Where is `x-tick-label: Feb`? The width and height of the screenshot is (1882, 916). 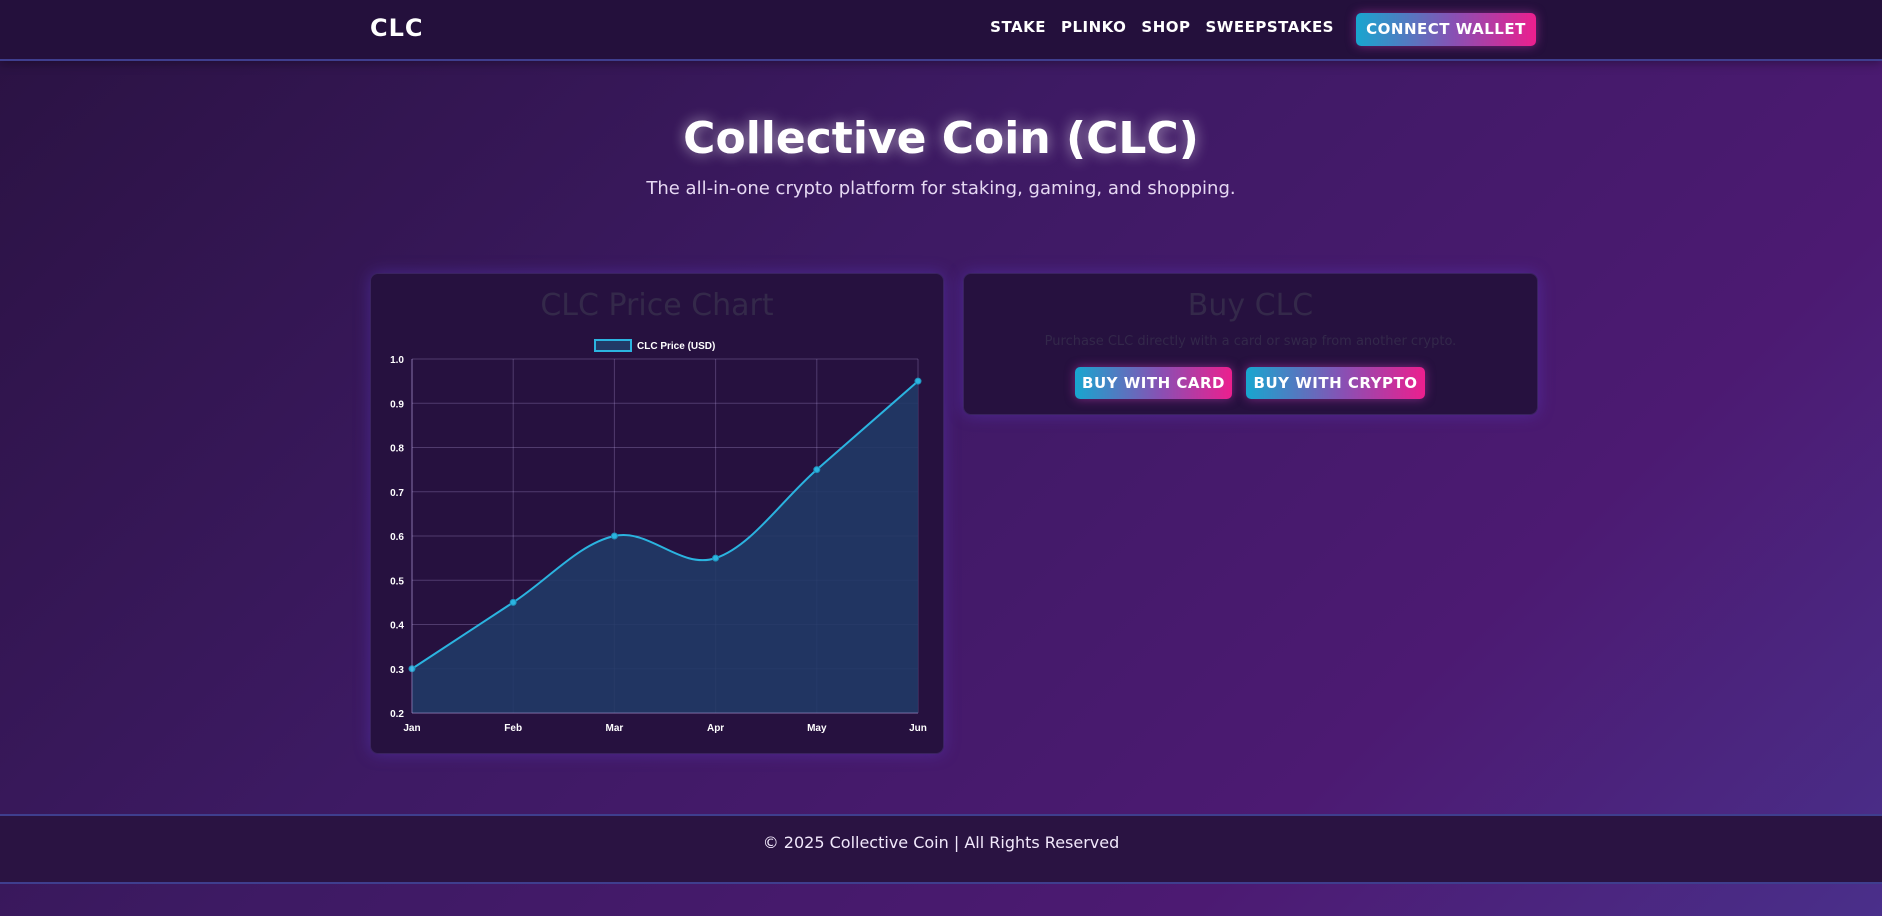
x-tick-label: Feb is located at coordinates (513, 728).